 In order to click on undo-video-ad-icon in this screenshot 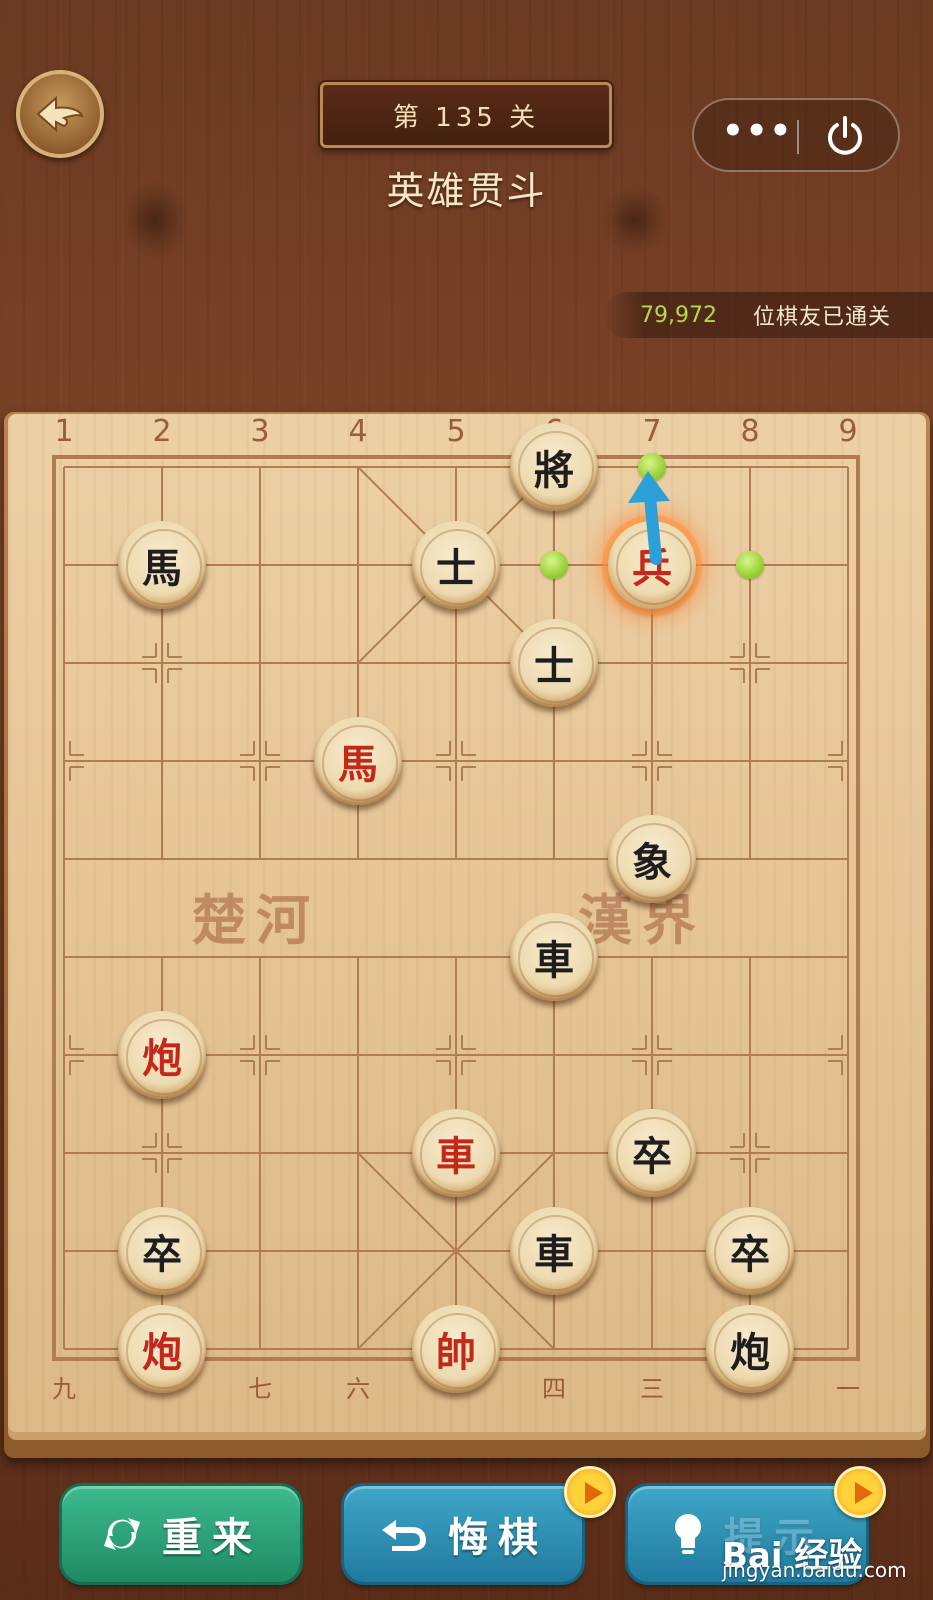, I will do `click(590, 1492)`.